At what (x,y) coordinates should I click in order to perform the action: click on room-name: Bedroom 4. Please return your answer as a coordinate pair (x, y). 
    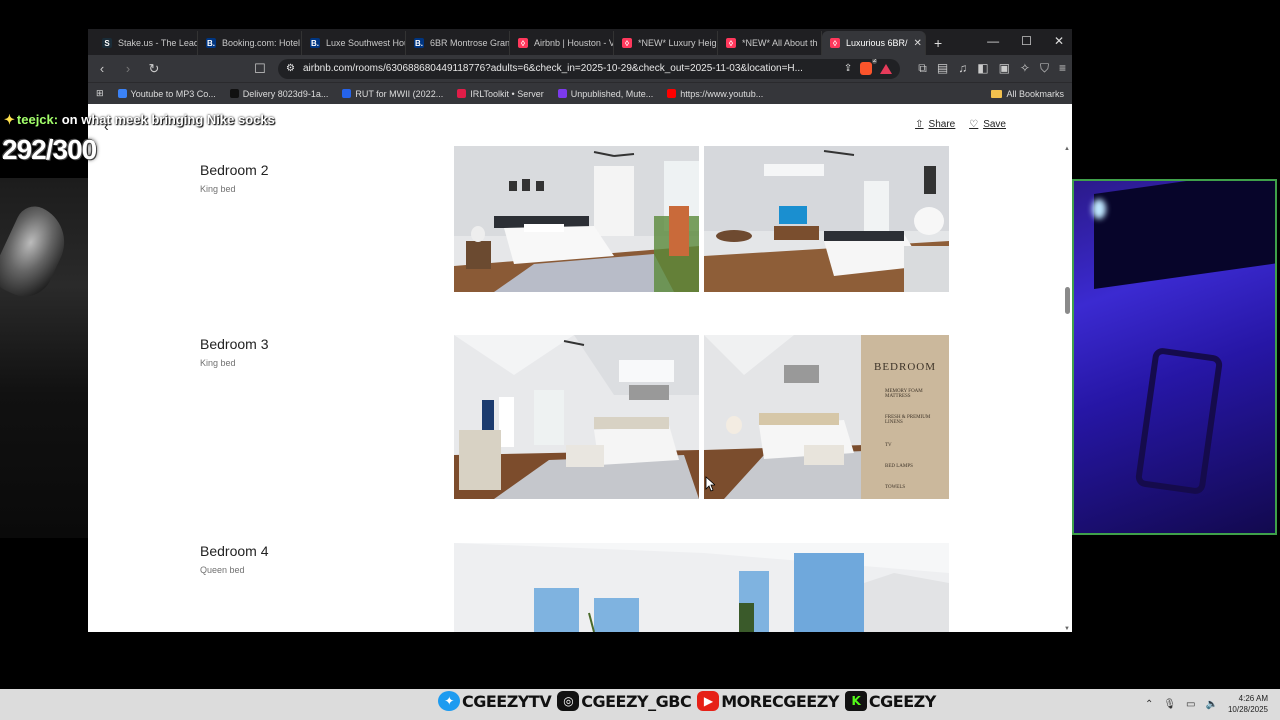
    Looking at the image, I should click on (234, 551).